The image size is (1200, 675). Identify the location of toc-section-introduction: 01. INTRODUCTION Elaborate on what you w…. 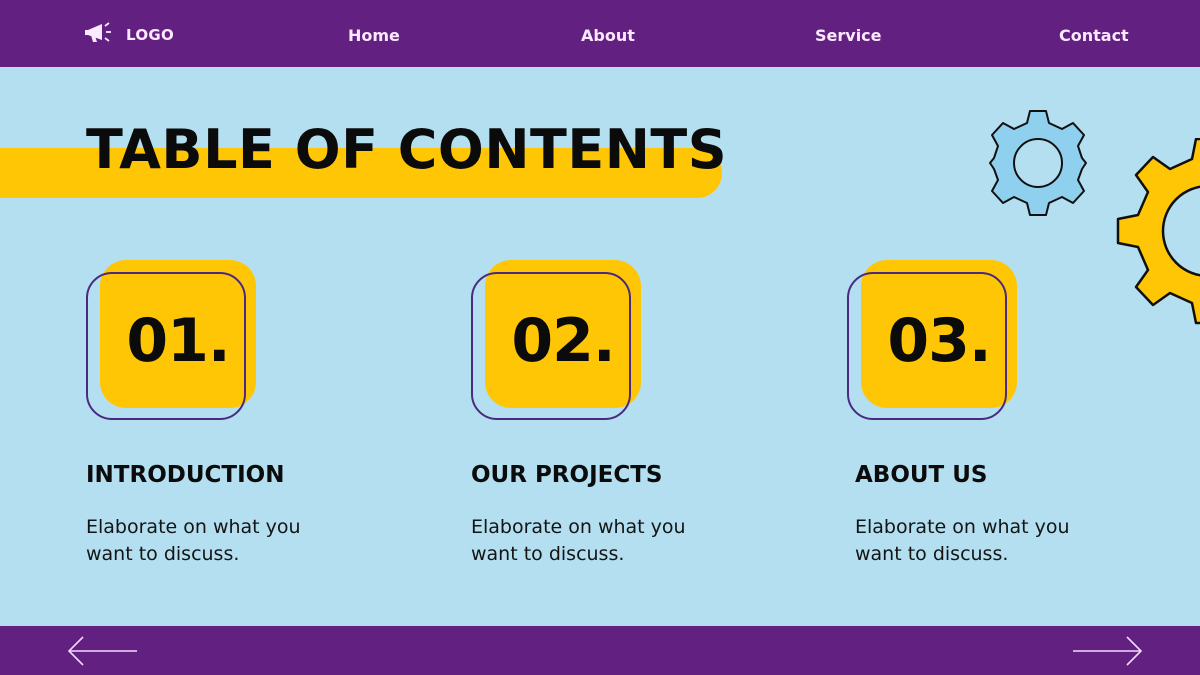
(246, 411).